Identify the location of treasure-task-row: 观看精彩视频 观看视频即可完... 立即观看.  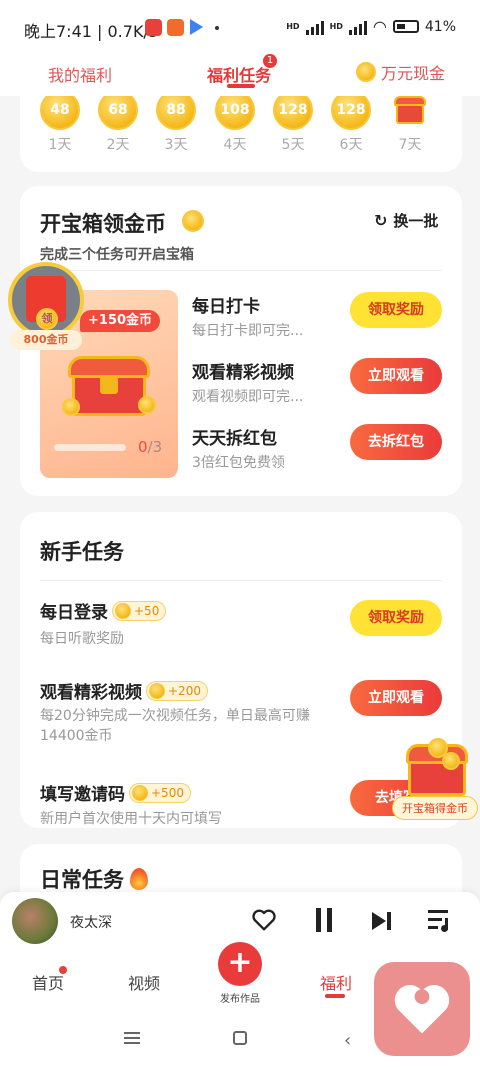
(322, 384).